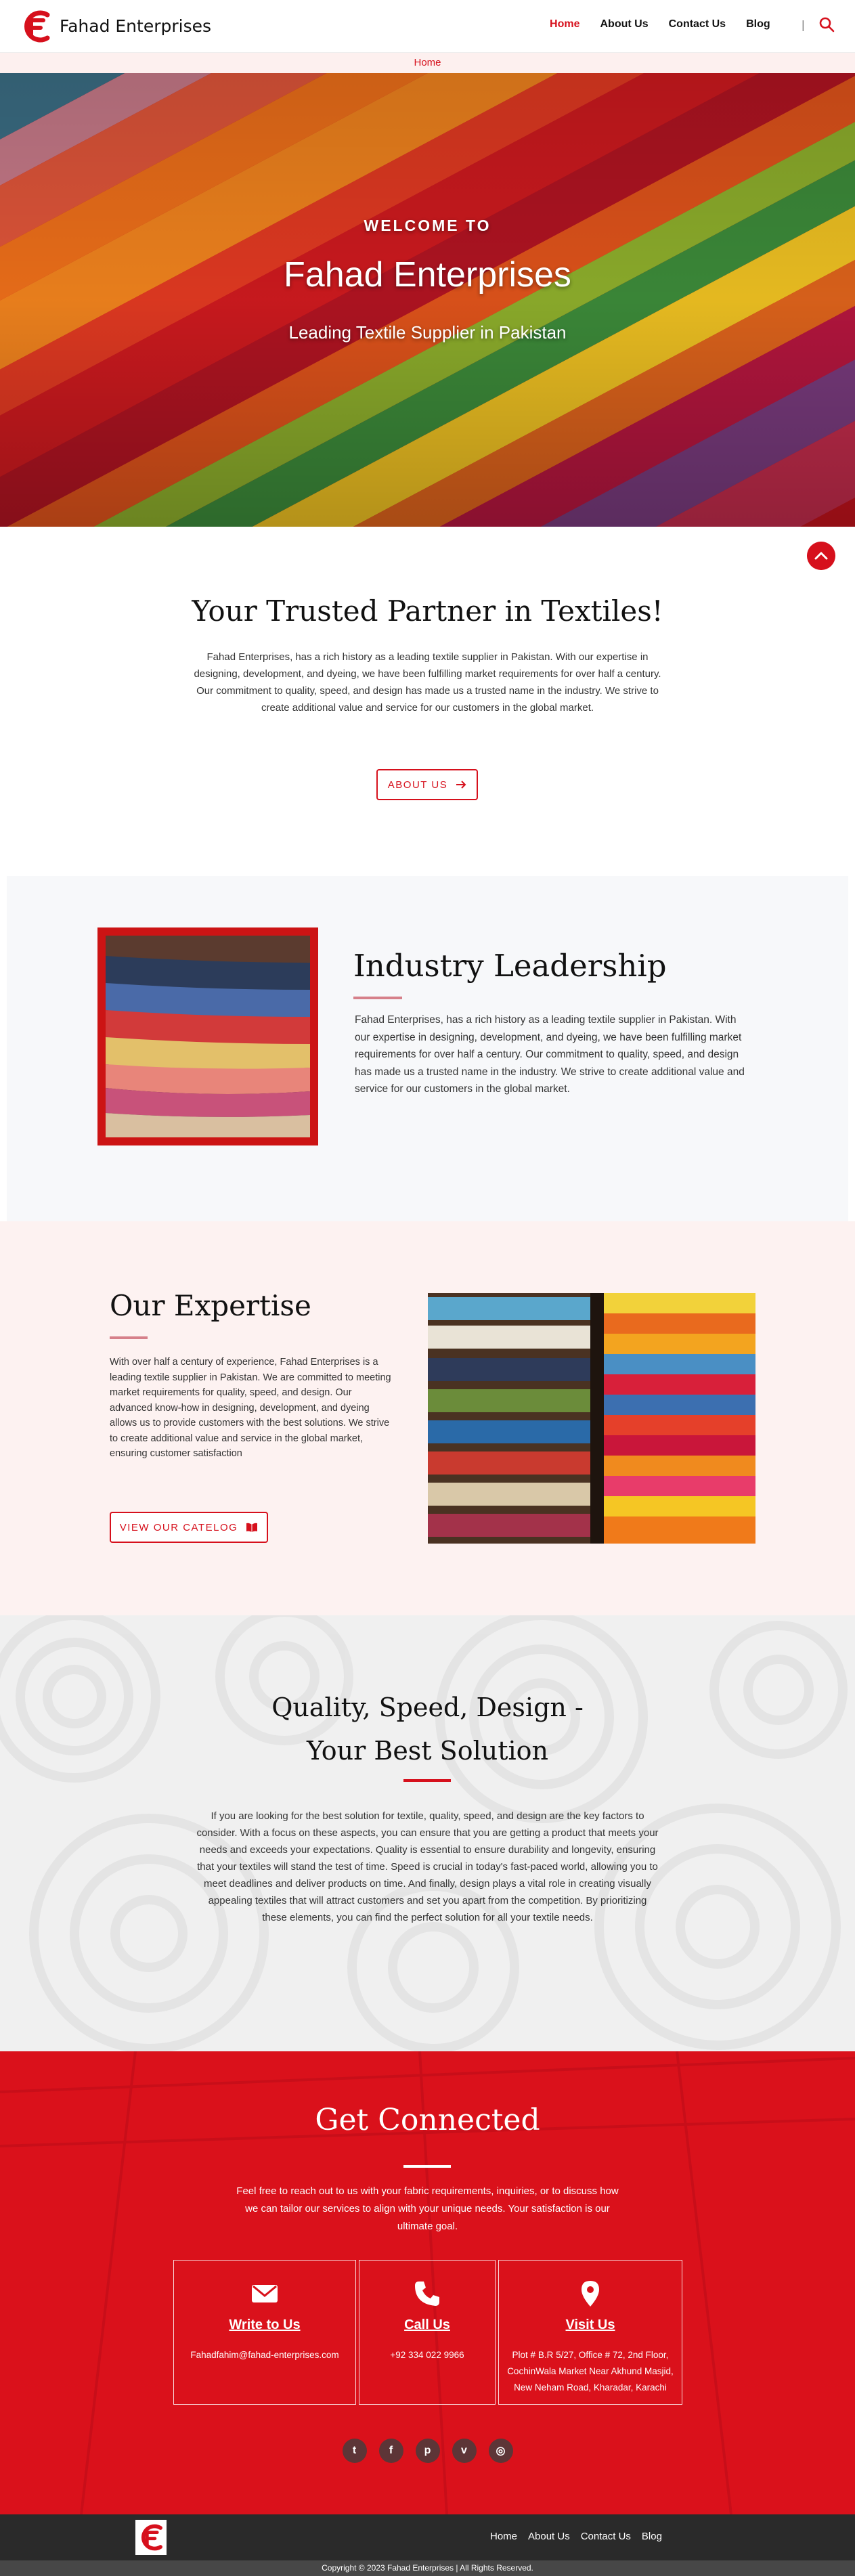 This screenshot has height=2576, width=855. I want to click on social-links: t f p v ◎, so click(427, 2451).